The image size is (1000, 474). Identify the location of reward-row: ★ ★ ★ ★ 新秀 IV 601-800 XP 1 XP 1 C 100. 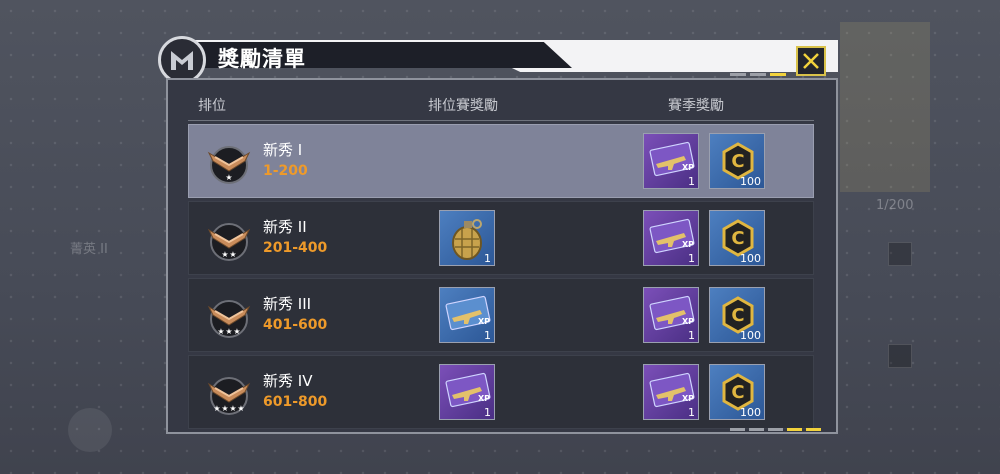
(501, 392).